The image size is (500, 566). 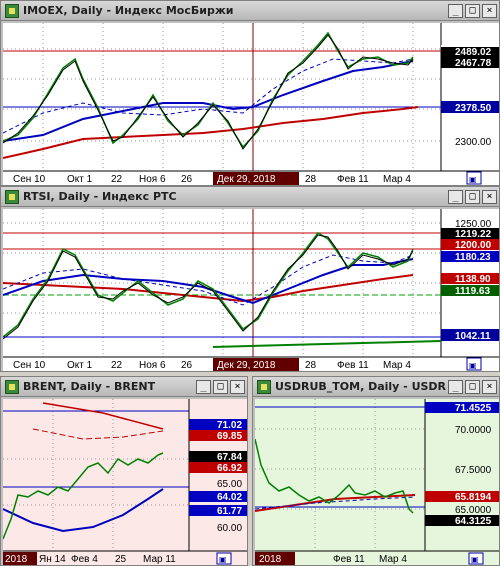 I want to click on x-tick: Мар 11, so click(x=159, y=559).